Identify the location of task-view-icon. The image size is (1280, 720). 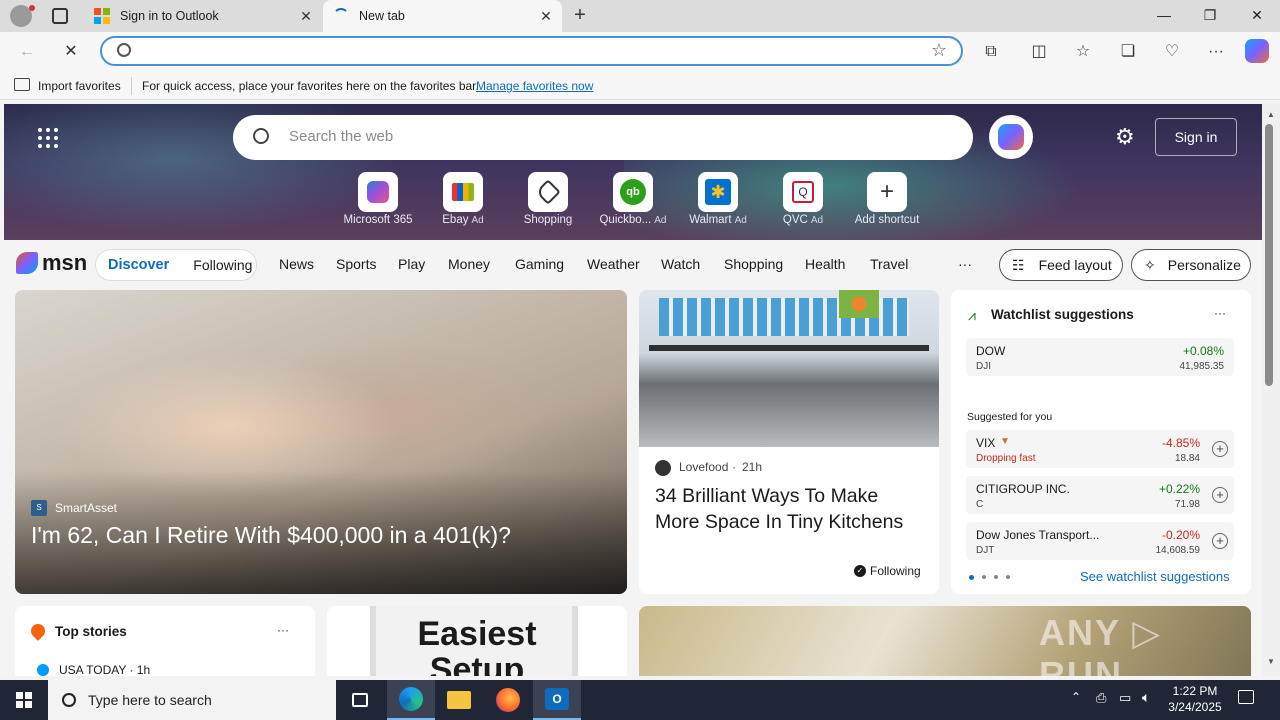
(360, 700).